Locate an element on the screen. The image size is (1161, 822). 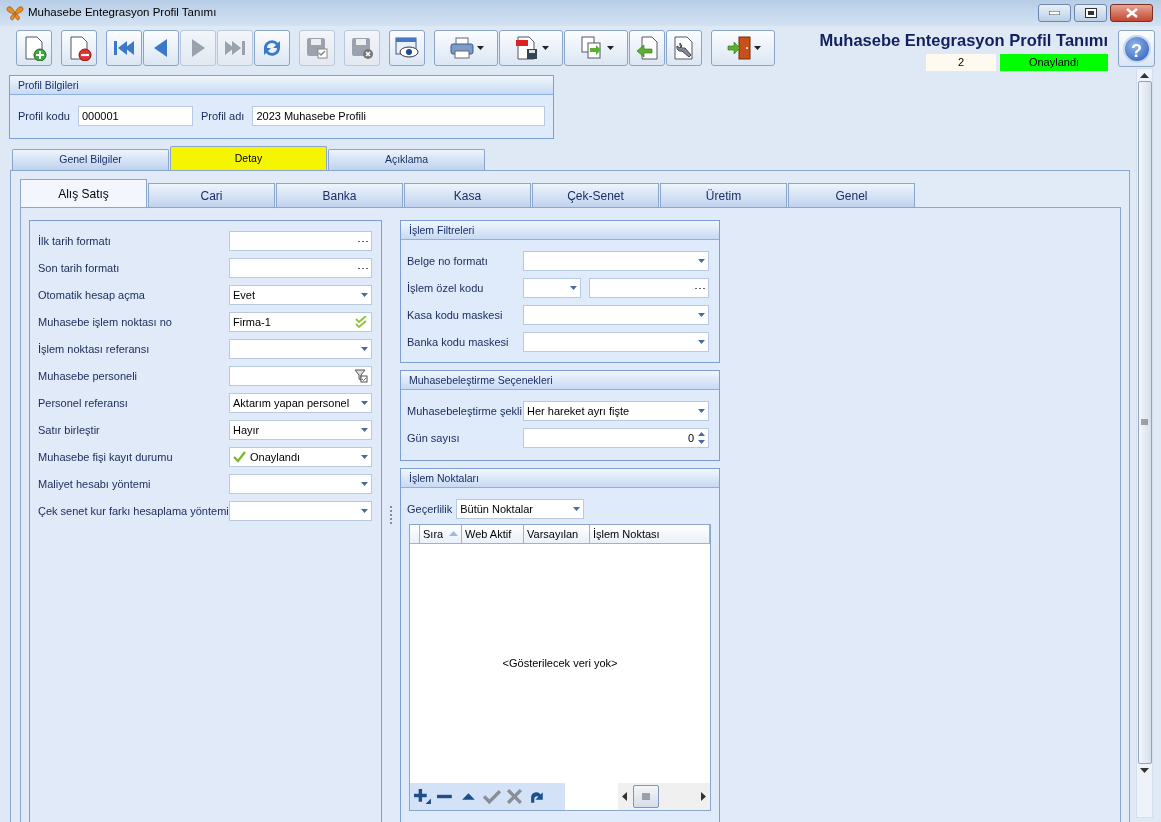
import-document-icon is located at coordinates (647, 48).